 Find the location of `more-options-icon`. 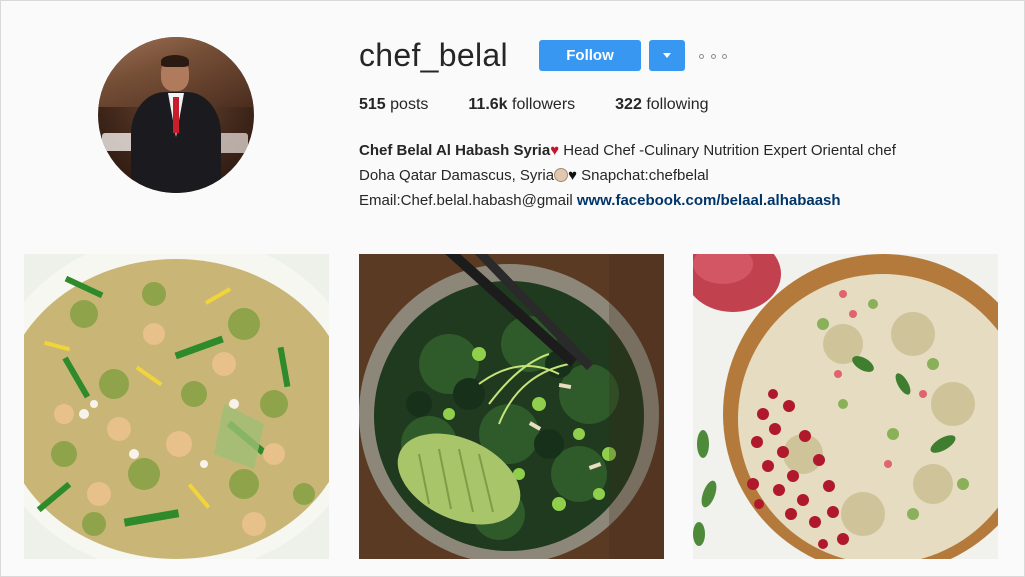

more-options-icon is located at coordinates (713, 56).